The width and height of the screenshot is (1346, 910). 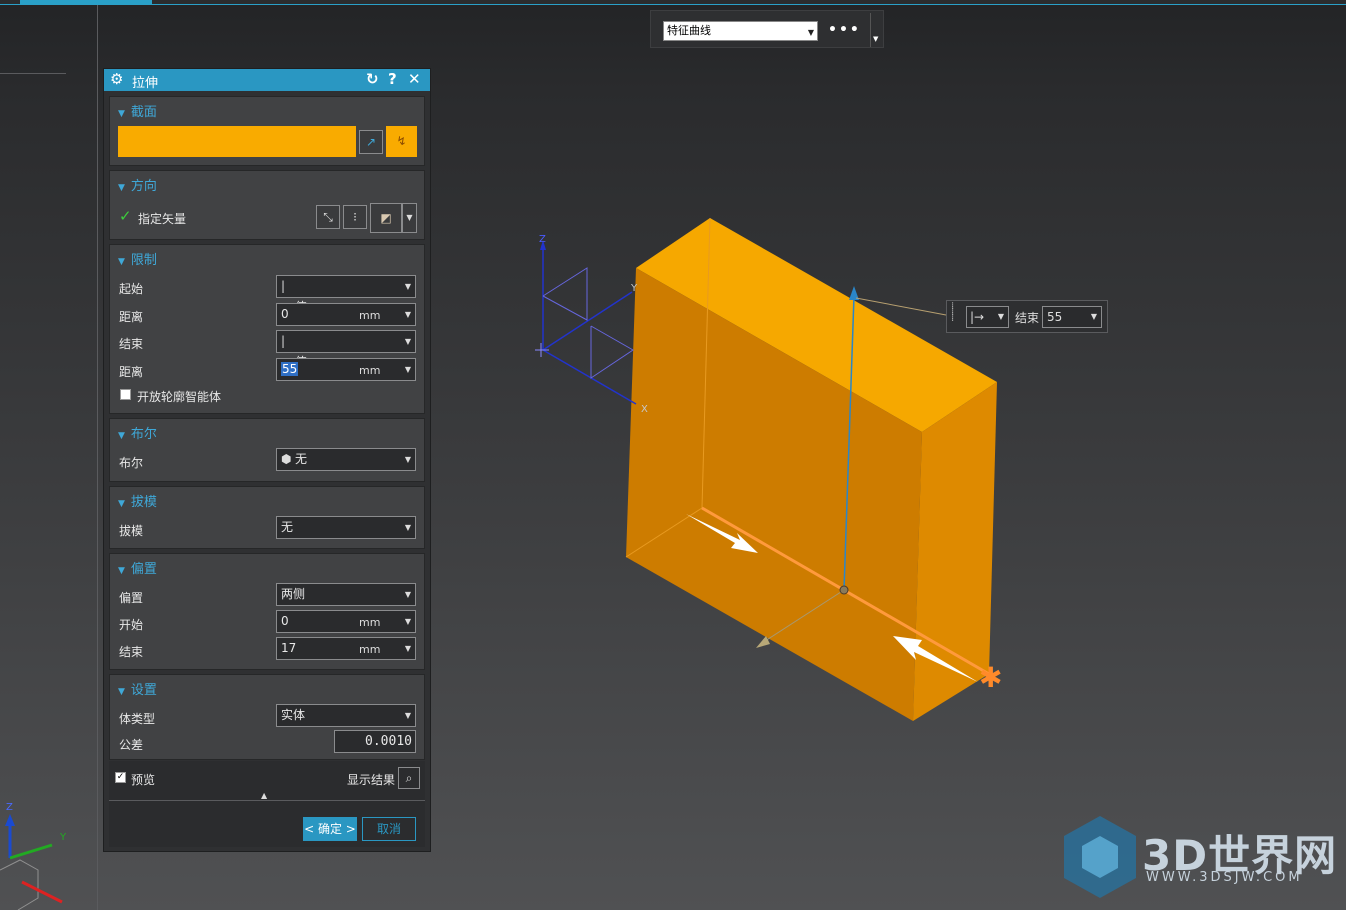 I want to click on end-limit-select: |→值▼, so click(x=346, y=349).